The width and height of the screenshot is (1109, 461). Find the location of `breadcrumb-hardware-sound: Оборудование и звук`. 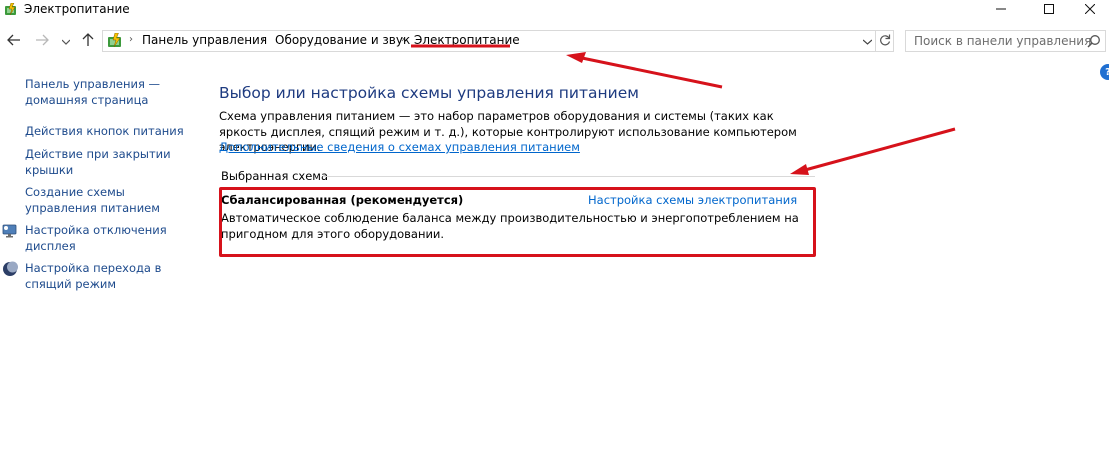

breadcrumb-hardware-sound: Оборудование и звук is located at coordinates (342, 40).